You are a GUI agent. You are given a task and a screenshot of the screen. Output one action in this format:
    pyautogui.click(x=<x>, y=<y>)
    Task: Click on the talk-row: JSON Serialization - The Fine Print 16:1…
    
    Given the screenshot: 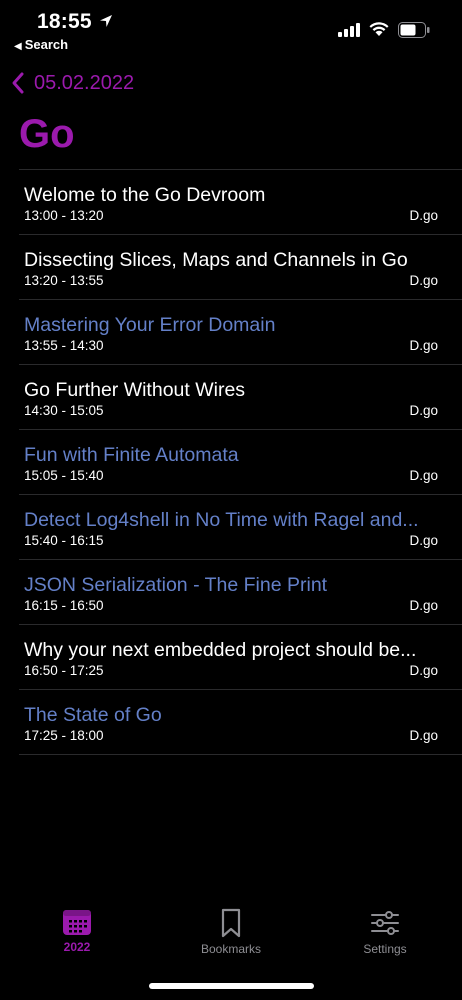 What is the action you would take?
    pyautogui.click(x=240, y=592)
    